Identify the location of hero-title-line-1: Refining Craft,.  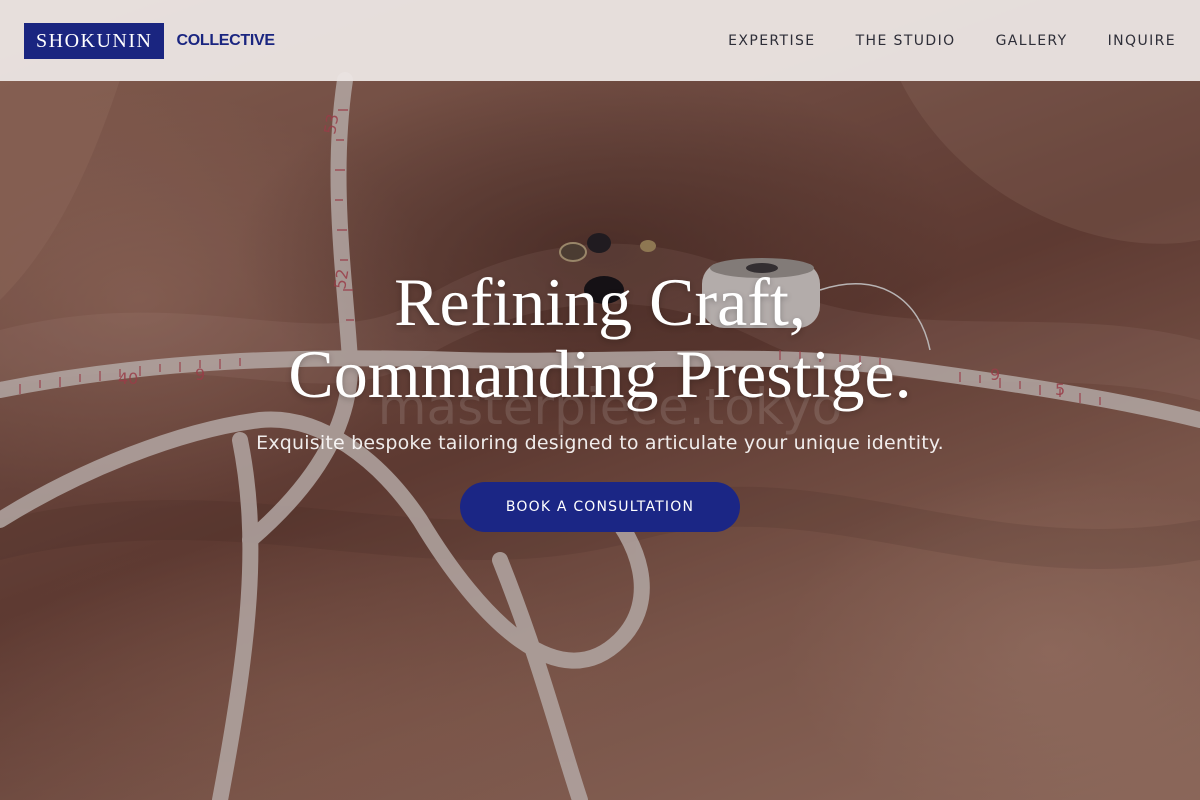
(600, 302).